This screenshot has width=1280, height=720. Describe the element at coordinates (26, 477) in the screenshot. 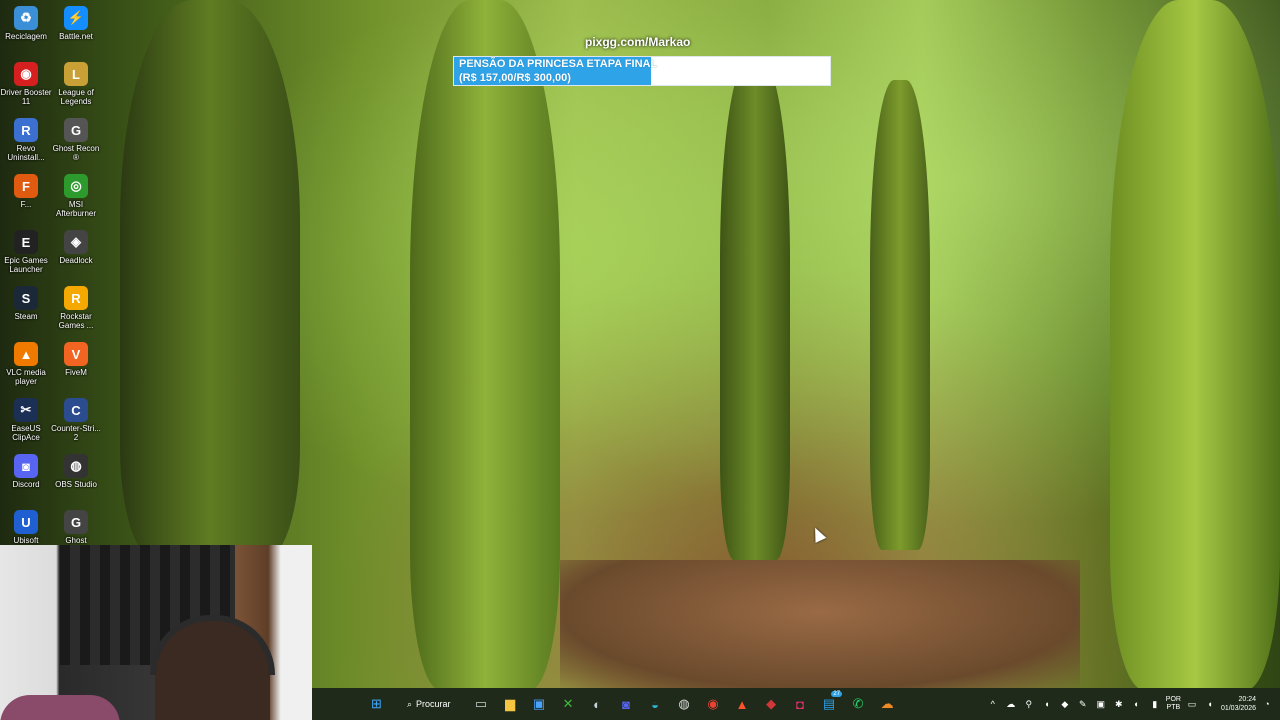

I see `desktop-icon: ◙ Discord` at that location.